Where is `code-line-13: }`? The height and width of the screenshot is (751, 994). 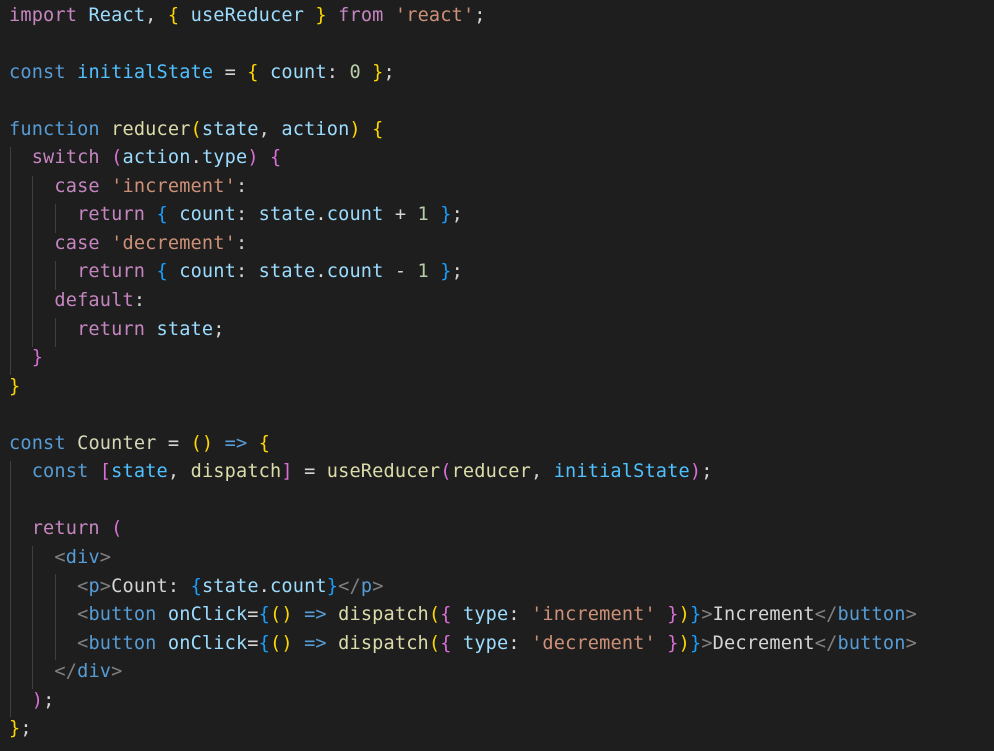
code-line-13: } is located at coordinates (26, 358).